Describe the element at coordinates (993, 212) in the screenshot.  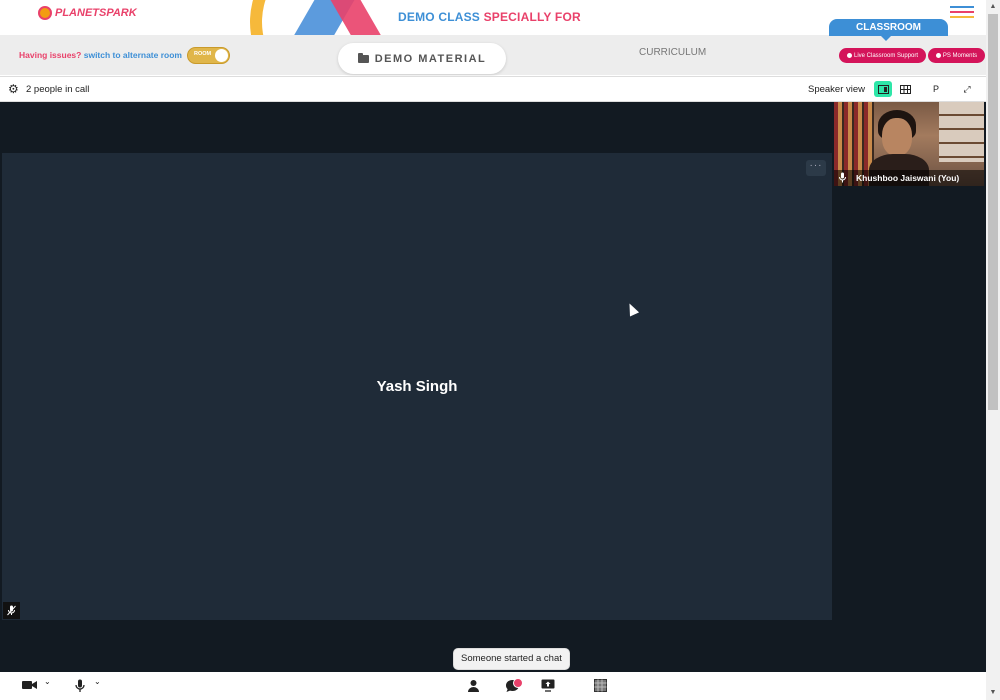
I see `scrollbar-thumb` at that location.